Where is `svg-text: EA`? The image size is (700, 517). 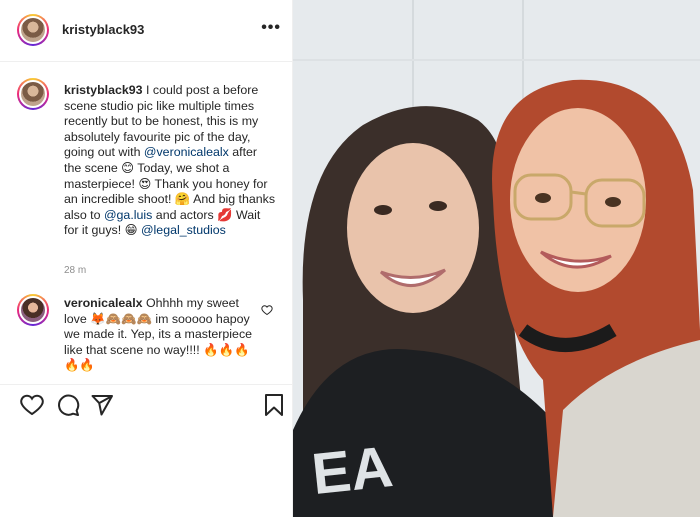
svg-text: EA is located at coordinates (352, 470).